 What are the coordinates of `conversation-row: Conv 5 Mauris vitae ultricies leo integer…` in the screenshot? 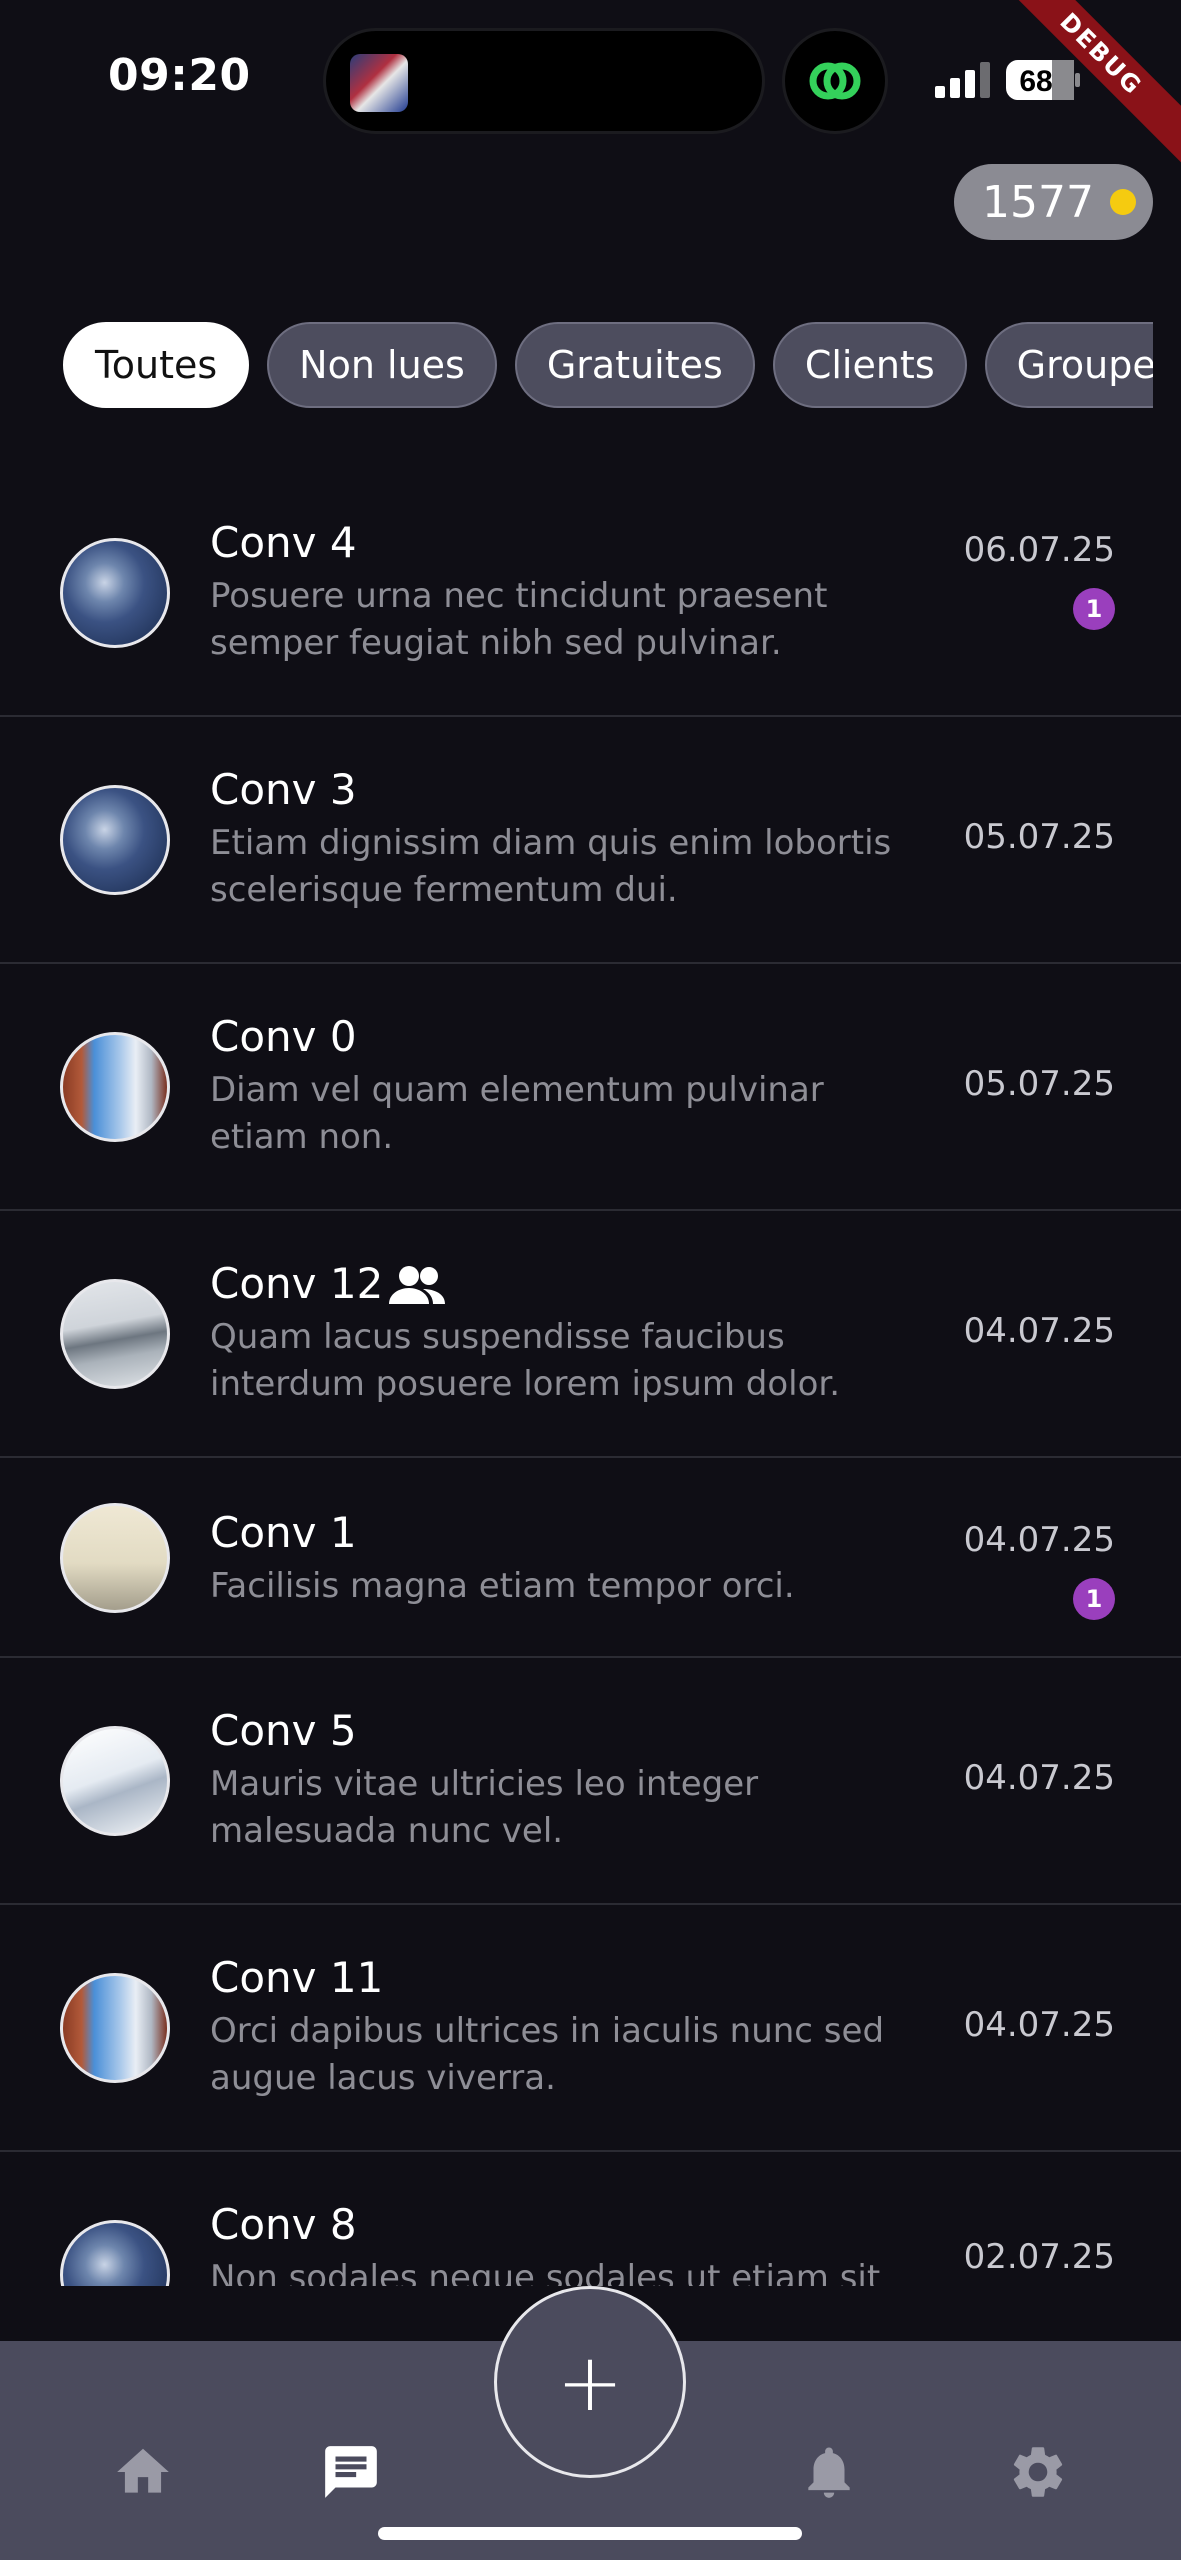 It's located at (590, 1781).